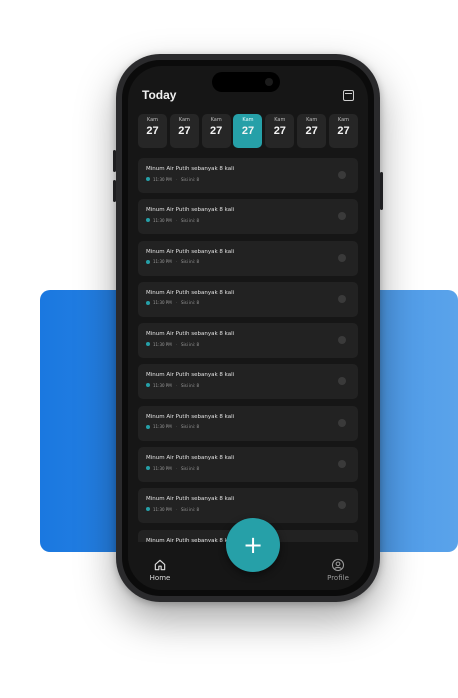 This screenshot has height=698, width=458. What do you see at coordinates (348, 95) in the screenshot?
I see `calendar-icon` at bounding box center [348, 95].